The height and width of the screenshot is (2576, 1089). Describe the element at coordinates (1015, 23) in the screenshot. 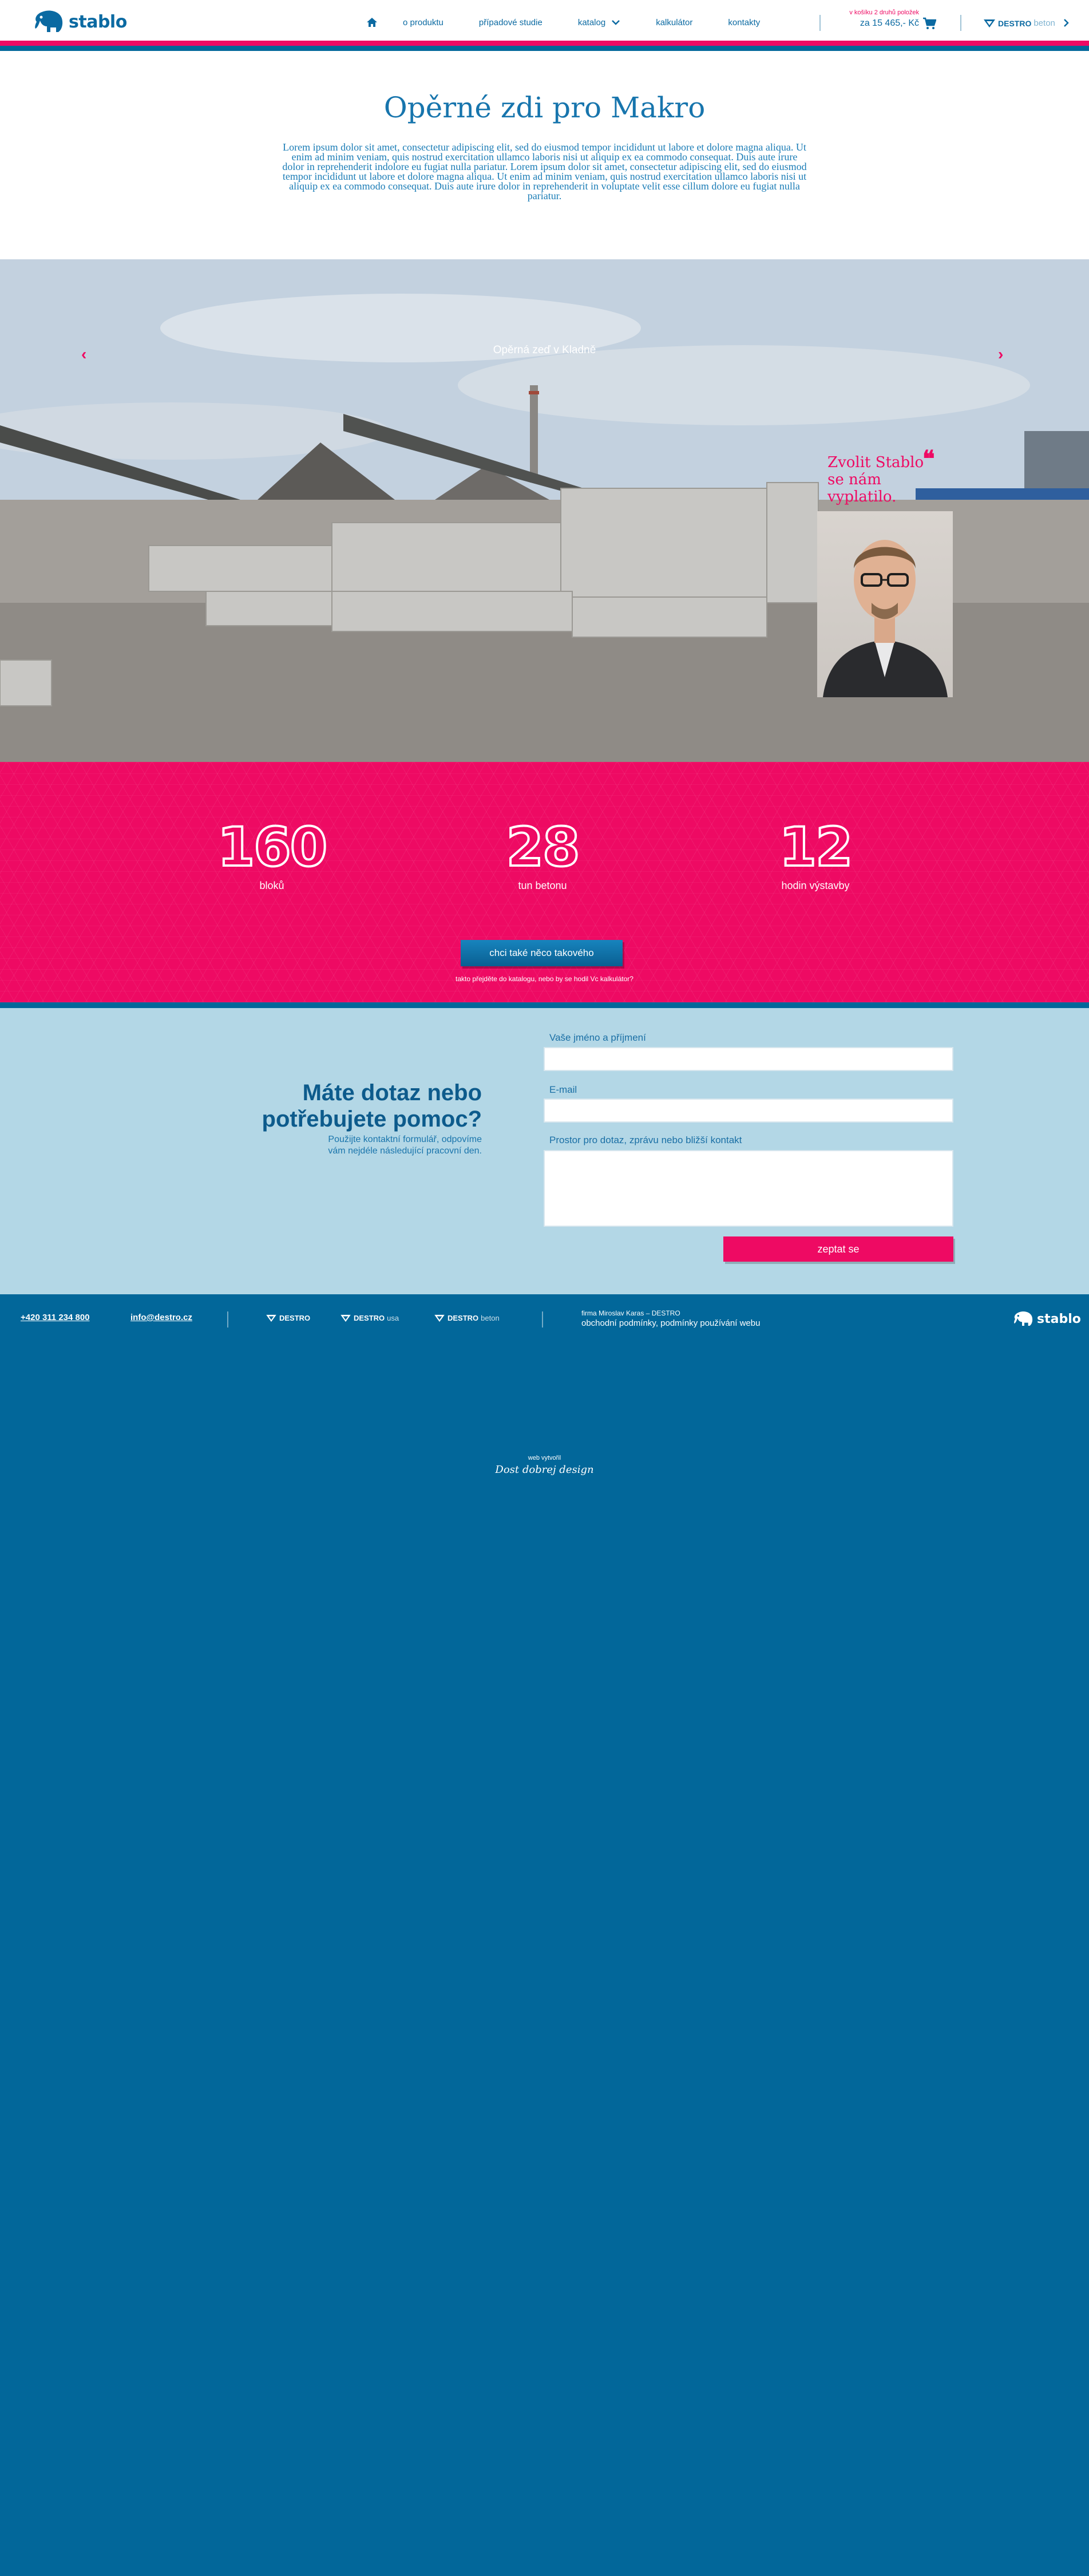

I see `destro-brand: DESTRO` at that location.